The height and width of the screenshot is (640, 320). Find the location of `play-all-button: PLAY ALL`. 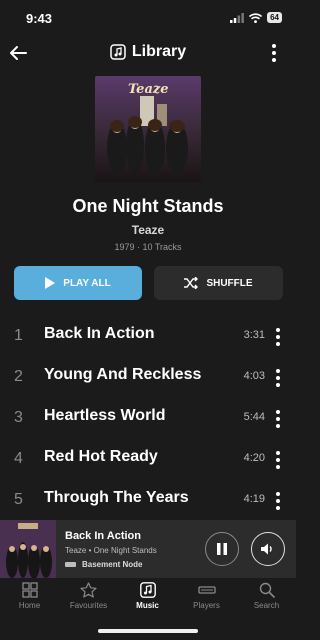

play-all-button: PLAY ALL is located at coordinates (78, 283).